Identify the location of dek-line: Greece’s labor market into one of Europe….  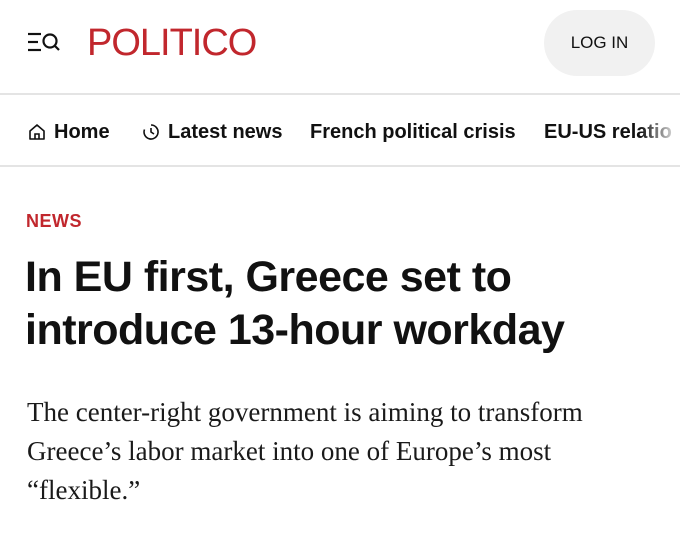
(289, 451).